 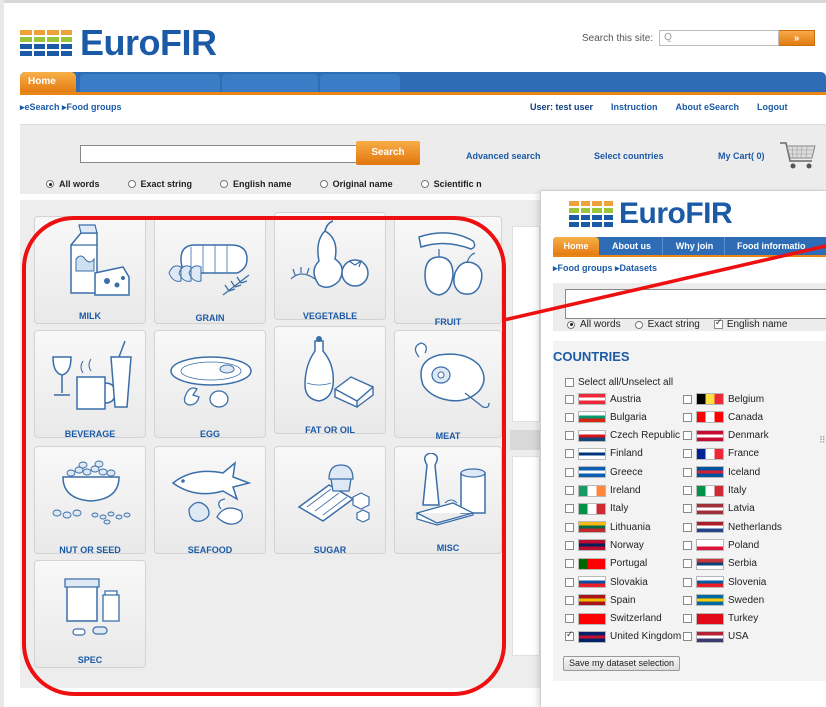 I want to click on popup-tab-why-join: Why join, so click(x=695, y=246).